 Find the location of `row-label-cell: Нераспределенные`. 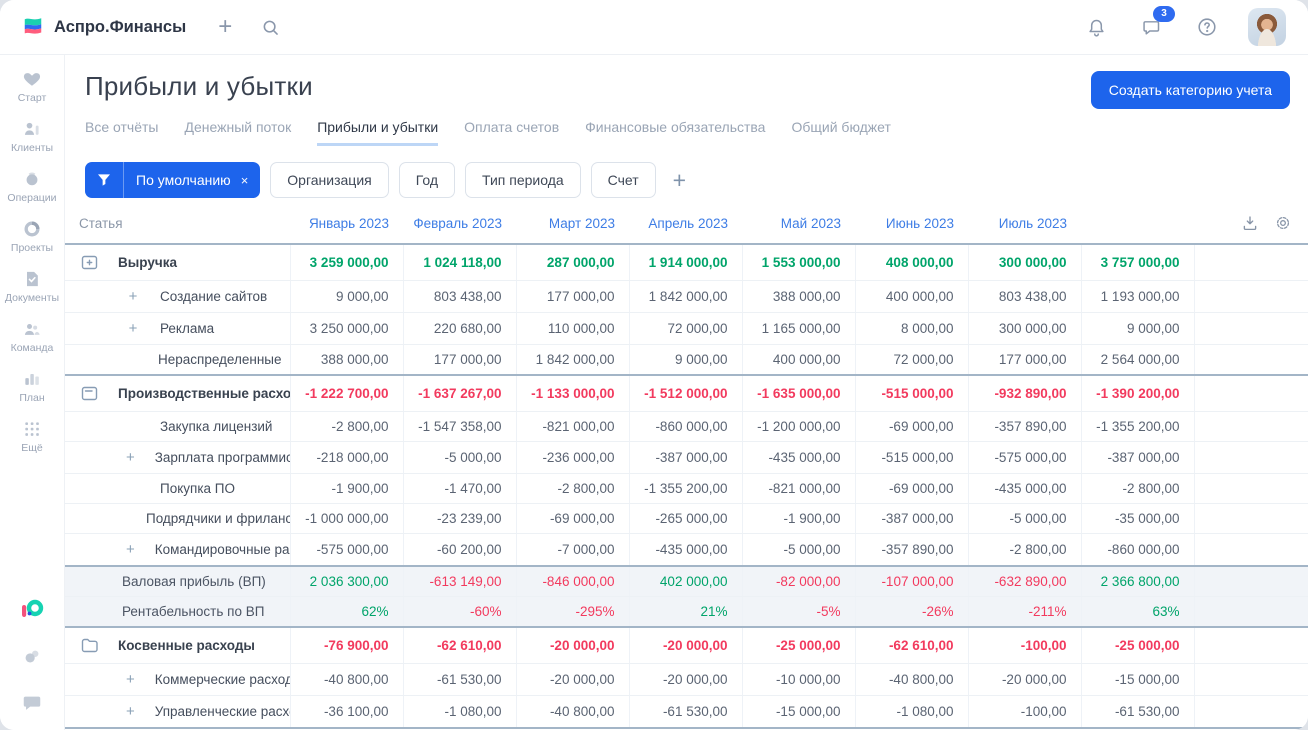

row-label-cell: Нераспределенные is located at coordinates (177, 360).